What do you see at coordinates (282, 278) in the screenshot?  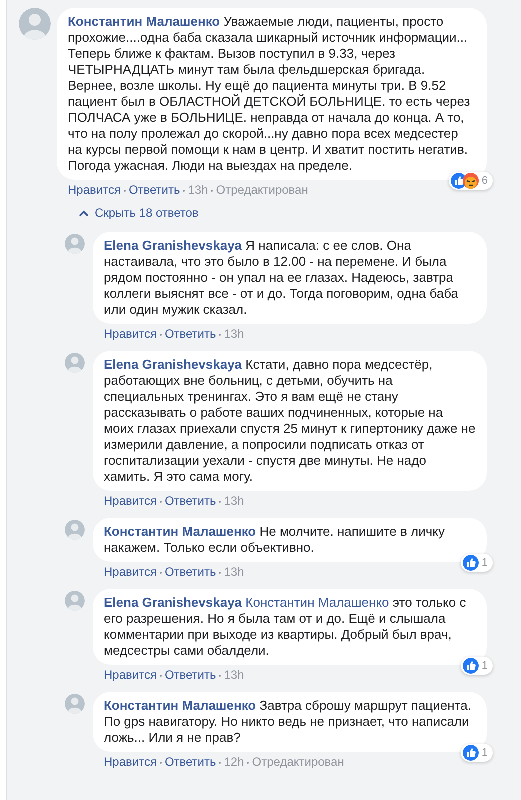 I see `comment-text: Elena Granishevskaya Я написала: с ее слов. Она настаивала, что это было в 12.00 - на перемене. И была рядом постоянно - он упал на ее глазах. Надеюсь, завтра коллеги выяснят все - от и до. Тогда поговорим, одна баба или один мужик сказал.` at bounding box center [282, 278].